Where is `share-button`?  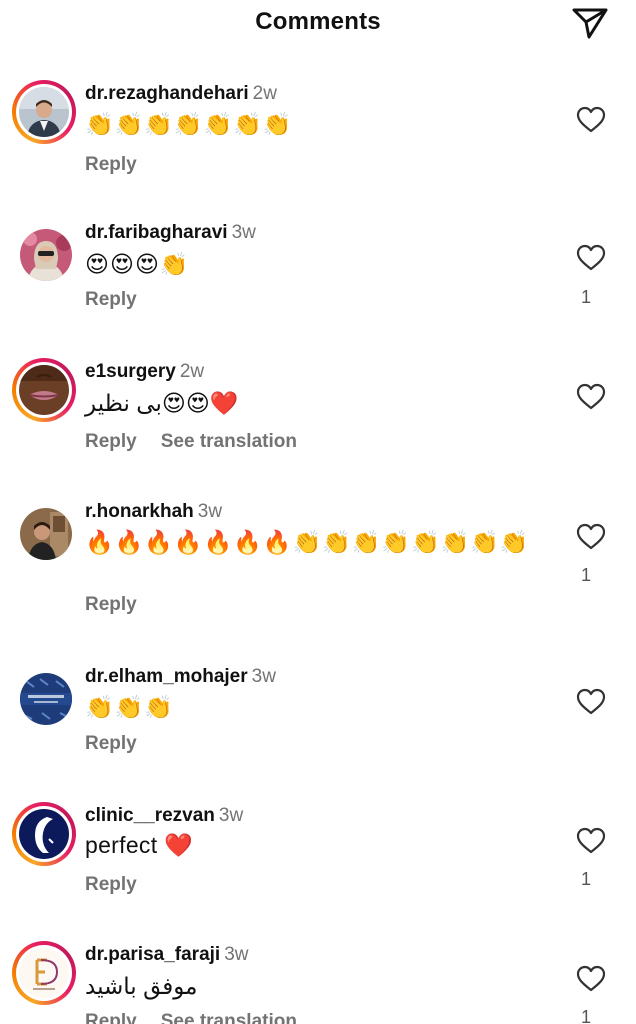 share-button is located at coordinates (590, 23).